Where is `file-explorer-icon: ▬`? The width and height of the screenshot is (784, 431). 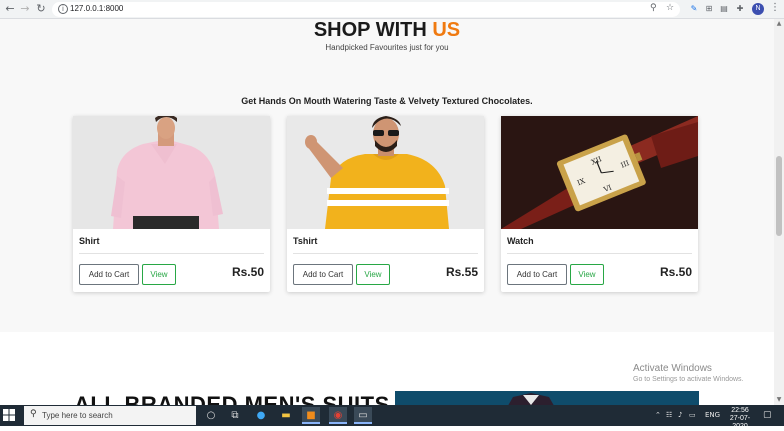 file-explorer-icon: ▬ is located at coordinates (286, 415).